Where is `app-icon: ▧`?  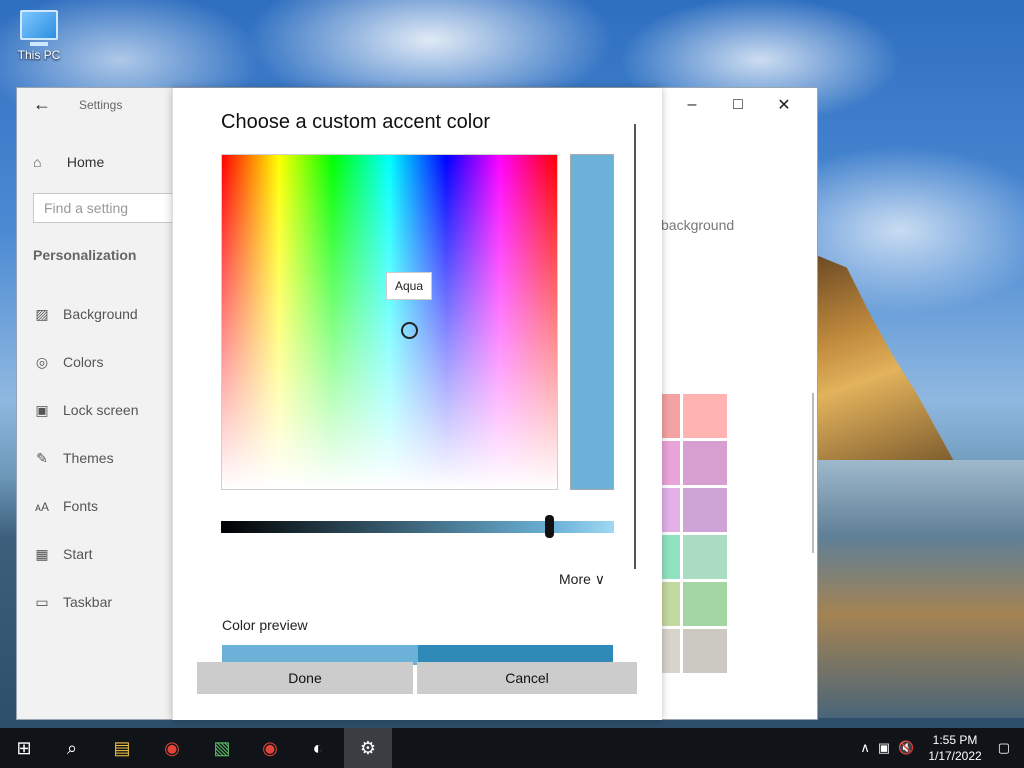 app-icon: ▧ is located at coordinates (222, 748).